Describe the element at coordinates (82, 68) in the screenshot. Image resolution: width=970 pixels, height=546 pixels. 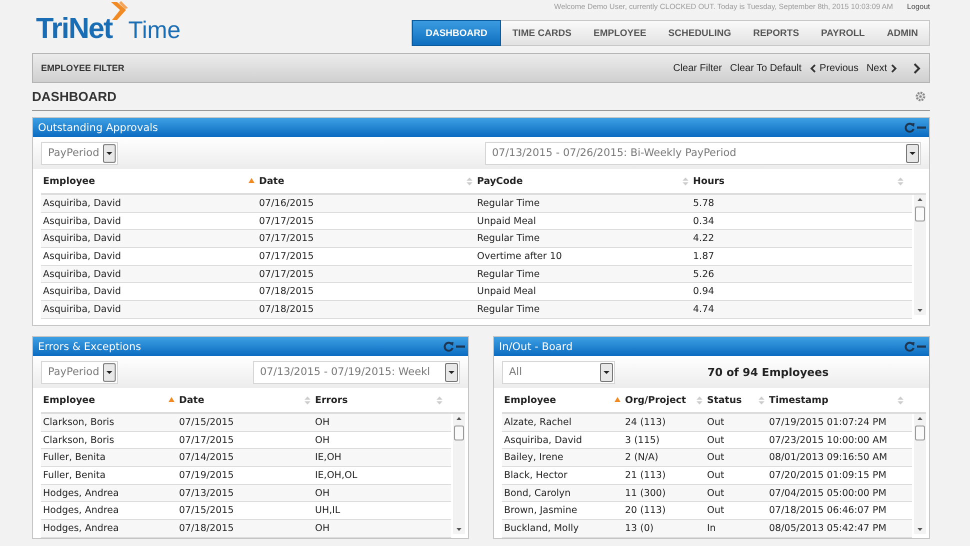
I see `filter-title: EMPLOYEE FILTER` at that location.